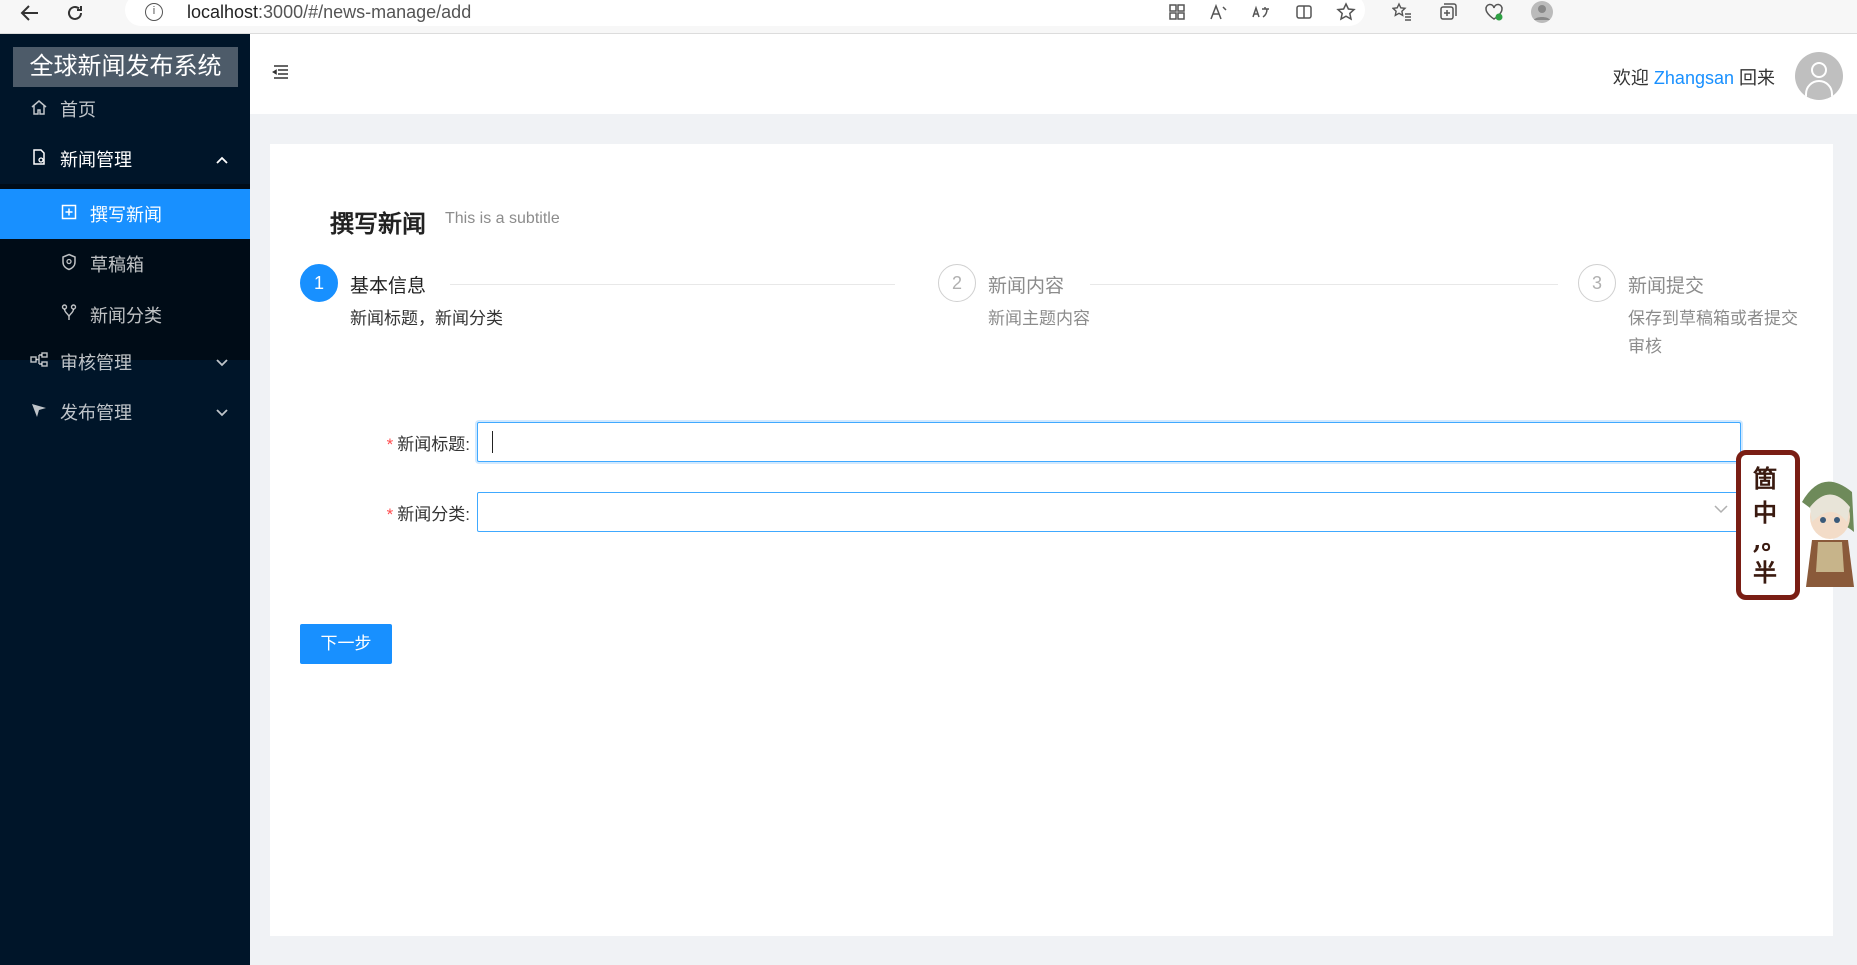 The height and width of the screenshot is (965, 1857). Describe the element at coordinates (1765, 572) in the screenshot. I see `mascot-char: 半` at that location.